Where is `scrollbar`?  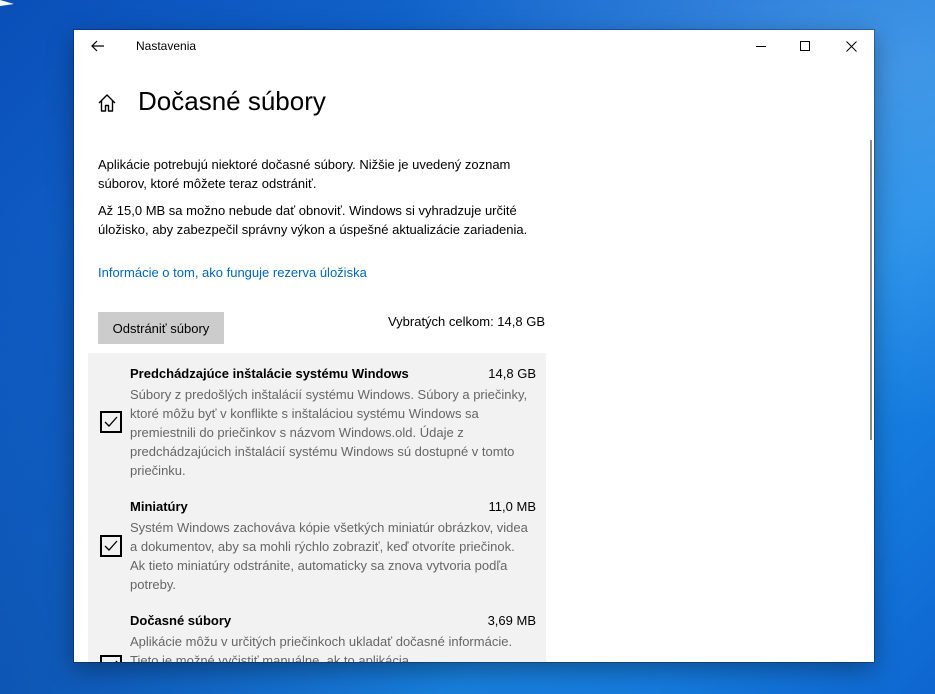 scrollbar is located at coordinates (871, 290).